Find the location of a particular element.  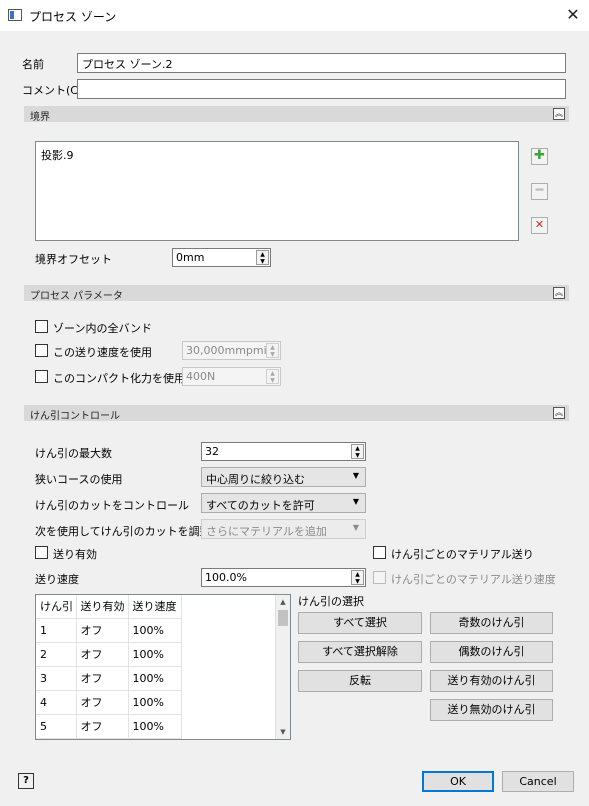

adjust-cut-value: さらにマテリアルを追加 is located at coordinates (266, 531).